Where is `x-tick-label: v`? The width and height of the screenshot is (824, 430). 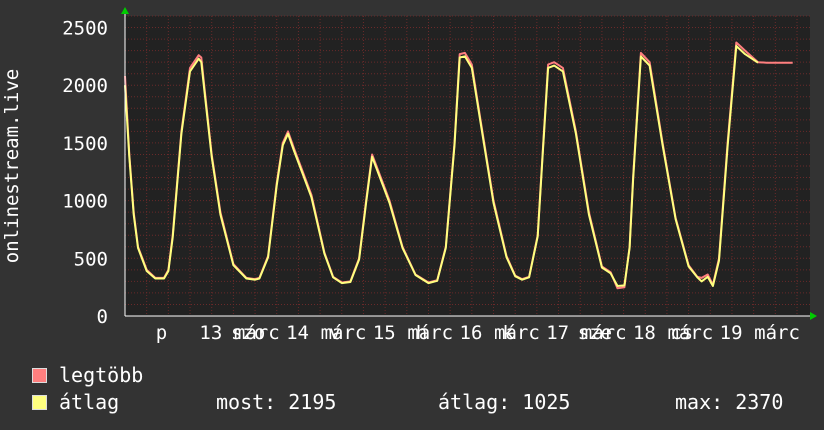 x-tick-label: v is located at coordinates (334, 333).